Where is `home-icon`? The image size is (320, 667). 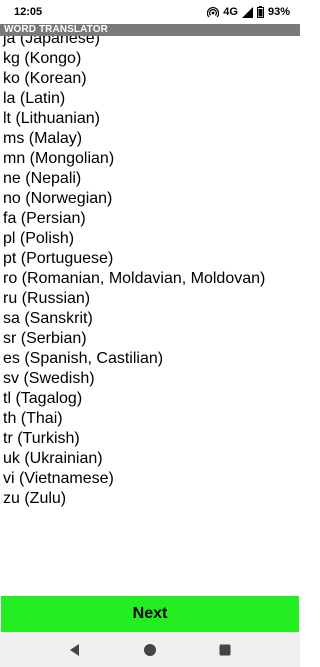
home-icon is located at coordinates (150, 650).